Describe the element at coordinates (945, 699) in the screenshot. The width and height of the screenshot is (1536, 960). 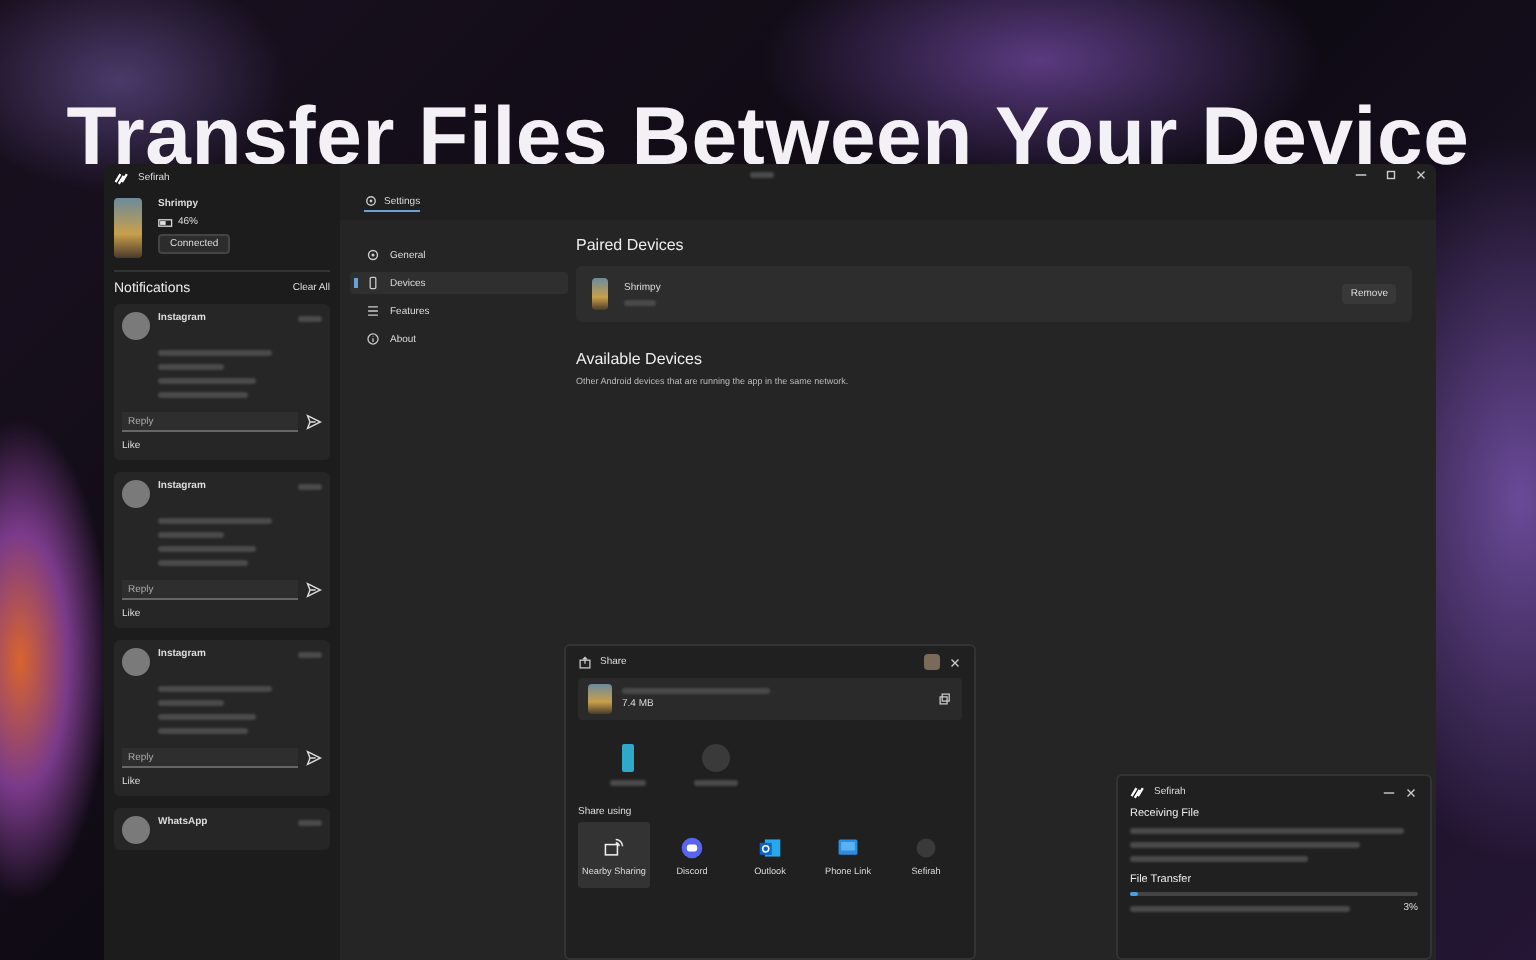
I see `copy-icon` at that location.